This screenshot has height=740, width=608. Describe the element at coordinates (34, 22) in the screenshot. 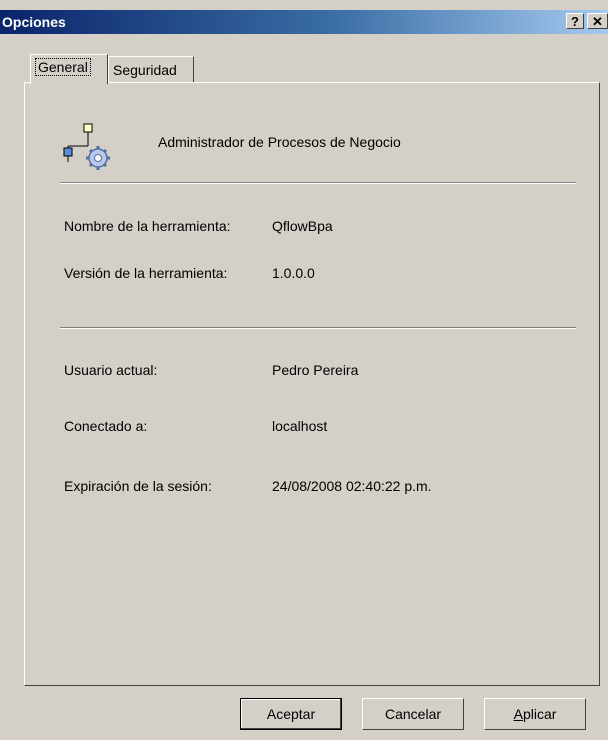

I see `window-title: Opciones` at that location.